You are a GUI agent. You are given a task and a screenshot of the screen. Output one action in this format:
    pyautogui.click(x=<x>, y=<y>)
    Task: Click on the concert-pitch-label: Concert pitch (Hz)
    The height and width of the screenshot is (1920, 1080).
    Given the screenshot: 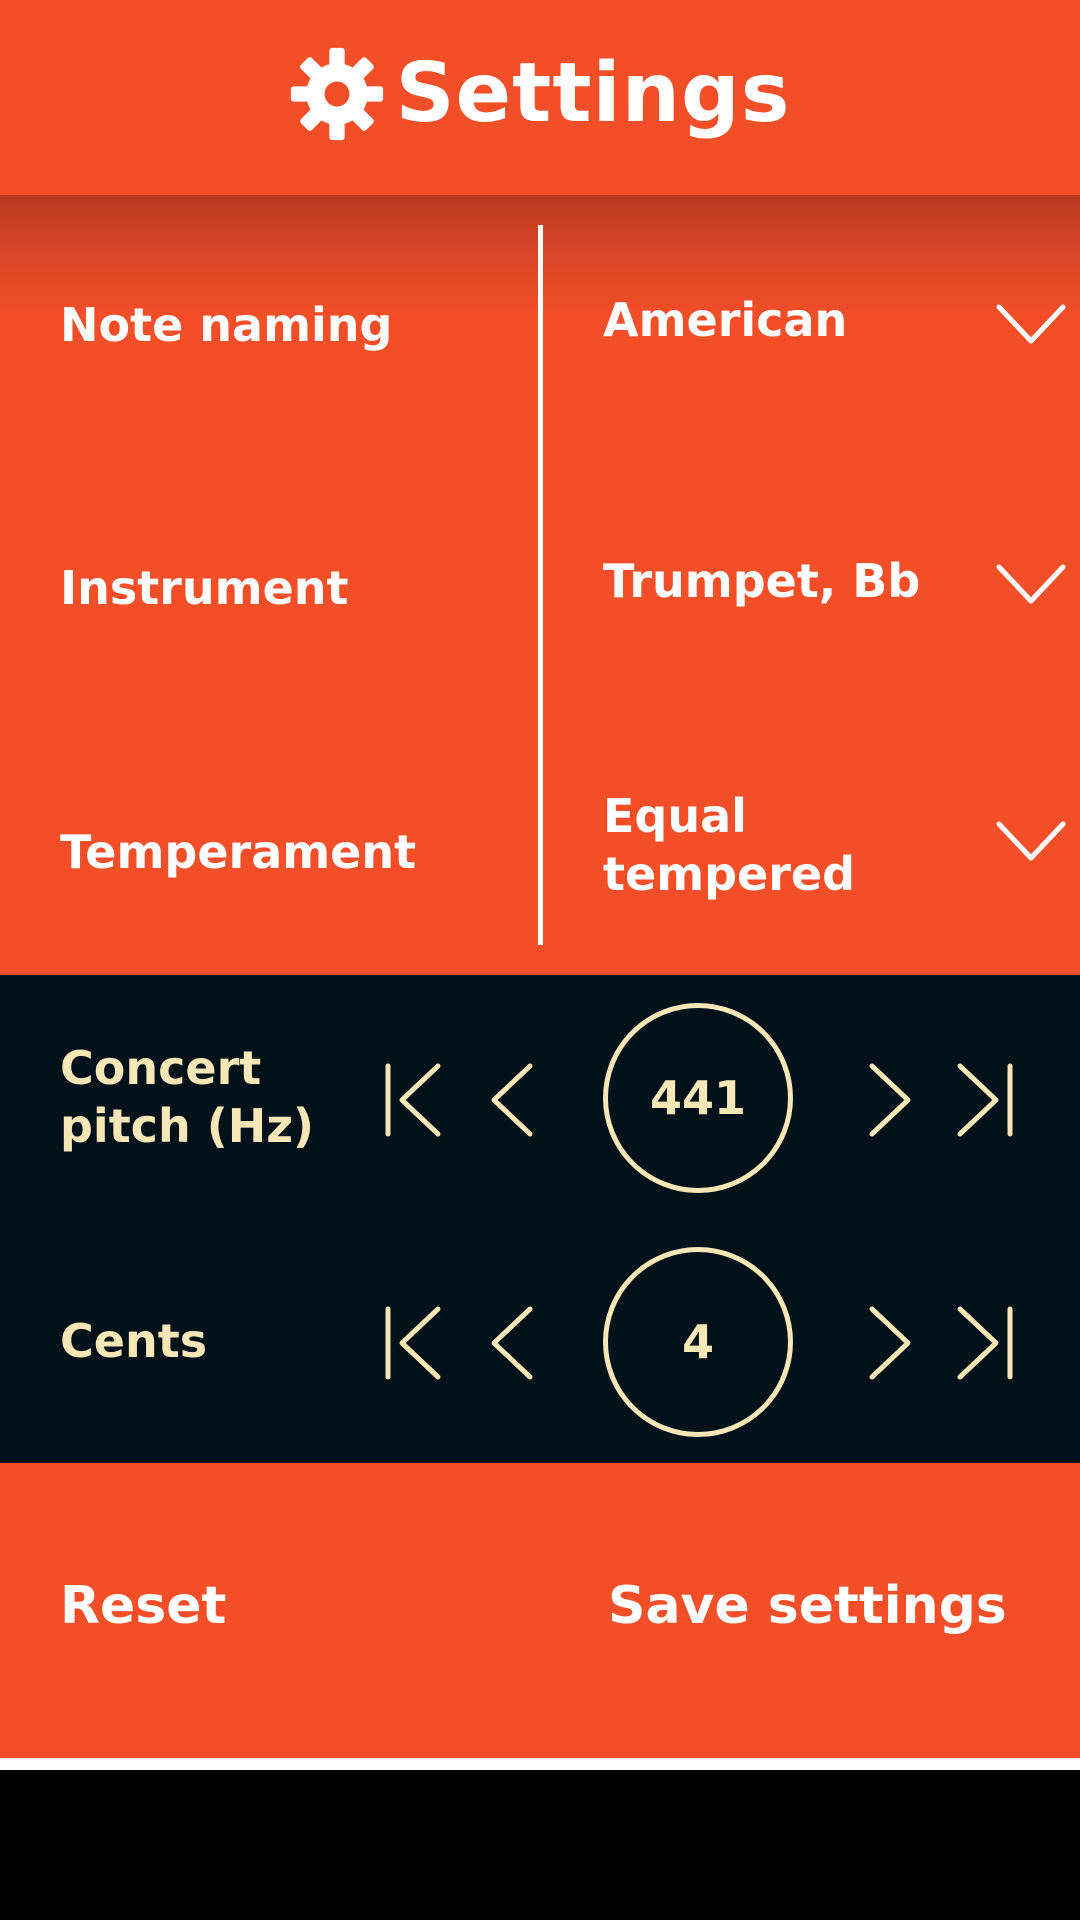 What is the action you would take?
    pyautogui.click(x=187, y=1097)
    